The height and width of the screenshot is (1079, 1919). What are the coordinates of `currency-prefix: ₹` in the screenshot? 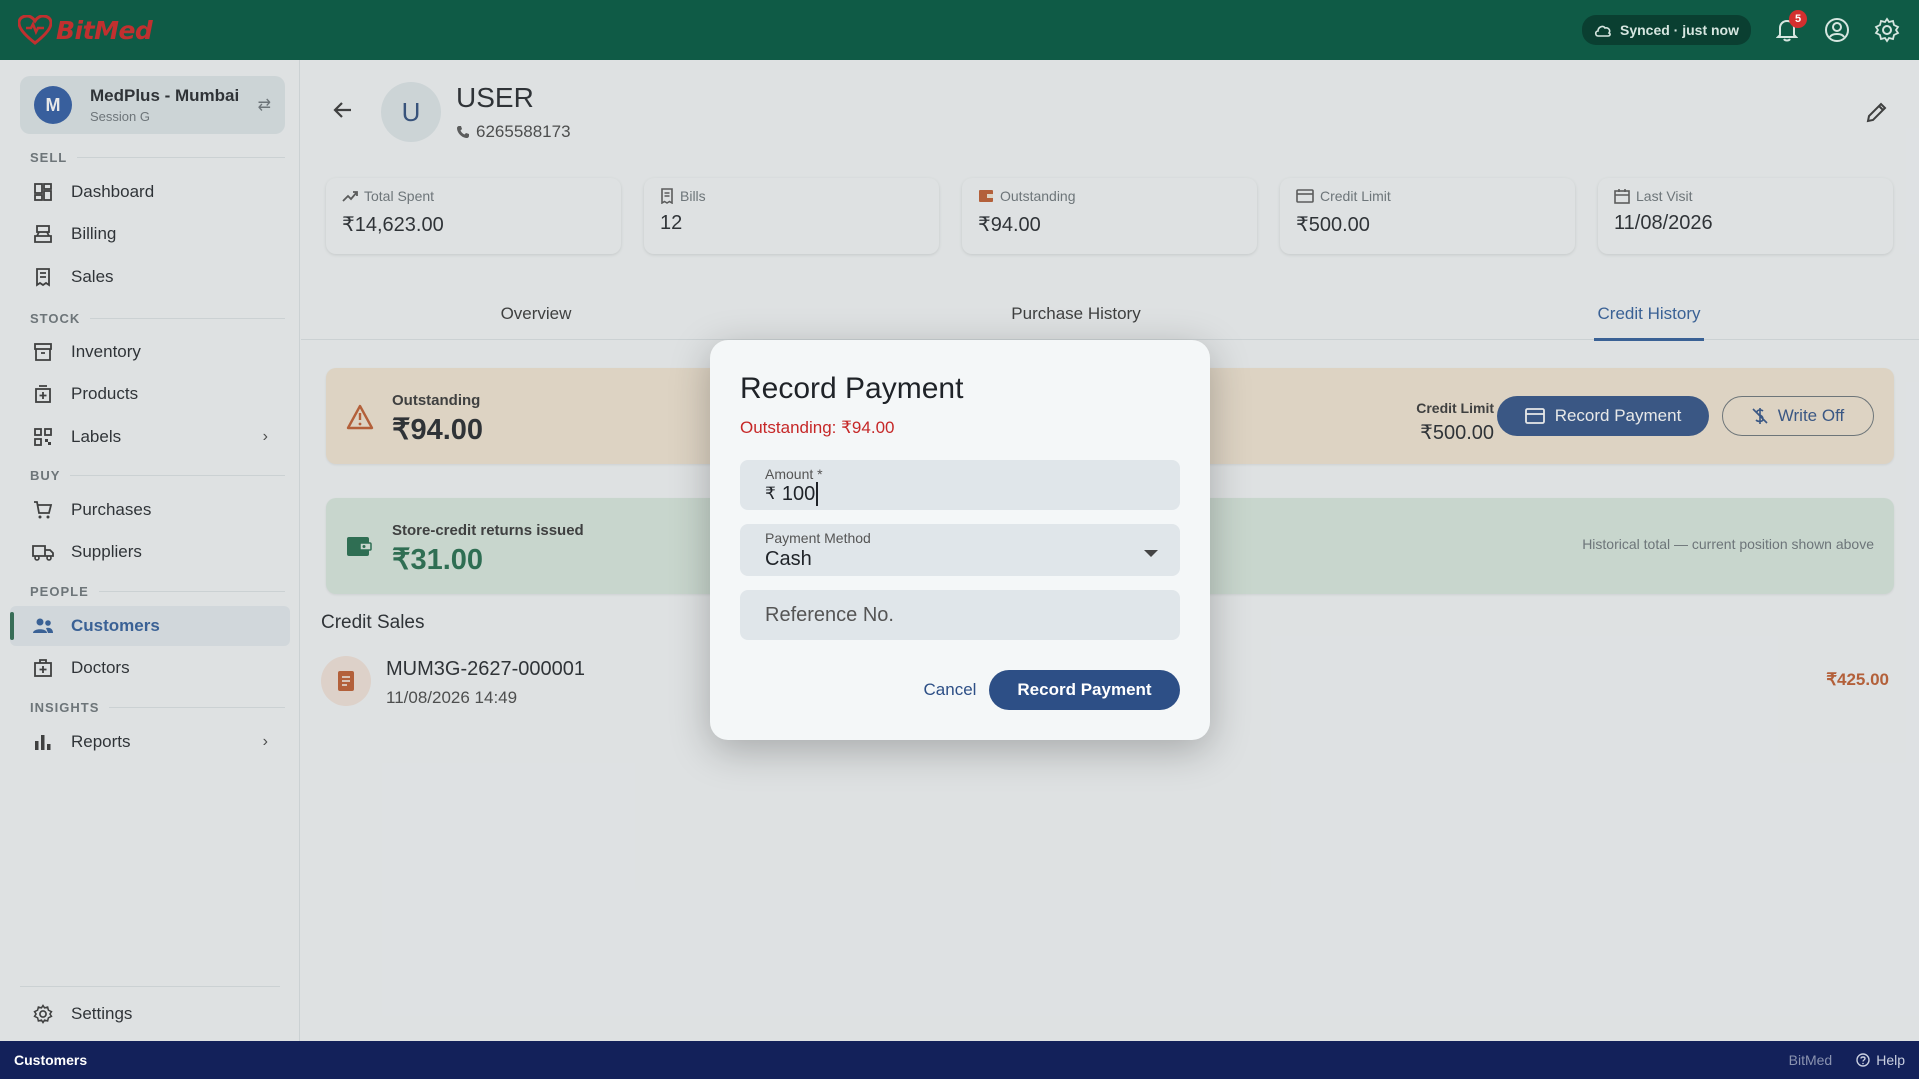 It's located at (770, 493).